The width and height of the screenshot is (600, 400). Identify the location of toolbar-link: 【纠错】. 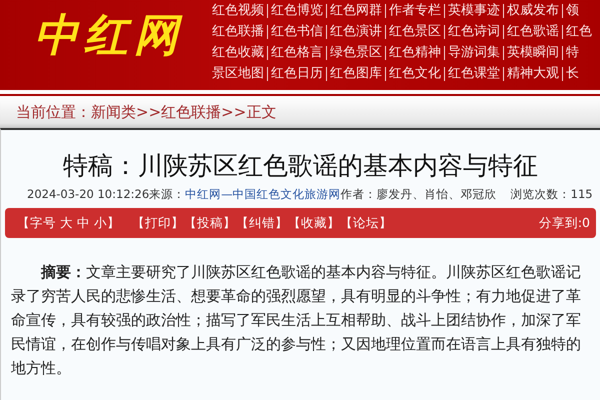
(262, 223).